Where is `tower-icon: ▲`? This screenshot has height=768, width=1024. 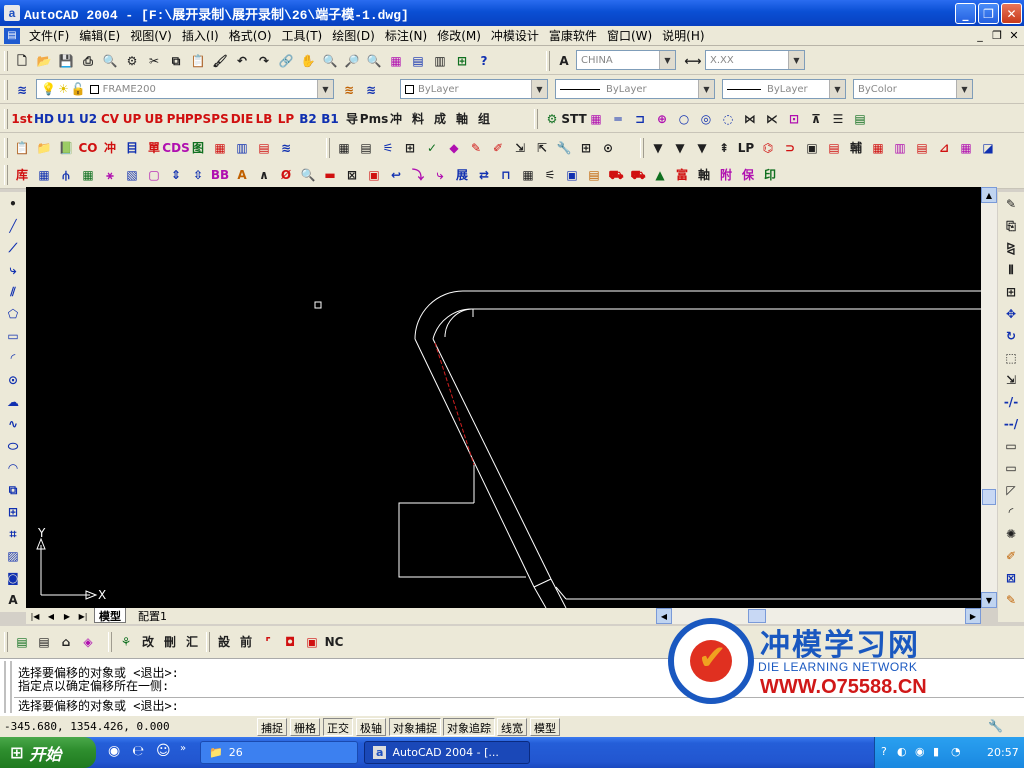
tower-icon: ▲ is located at coordinates (660, 175).